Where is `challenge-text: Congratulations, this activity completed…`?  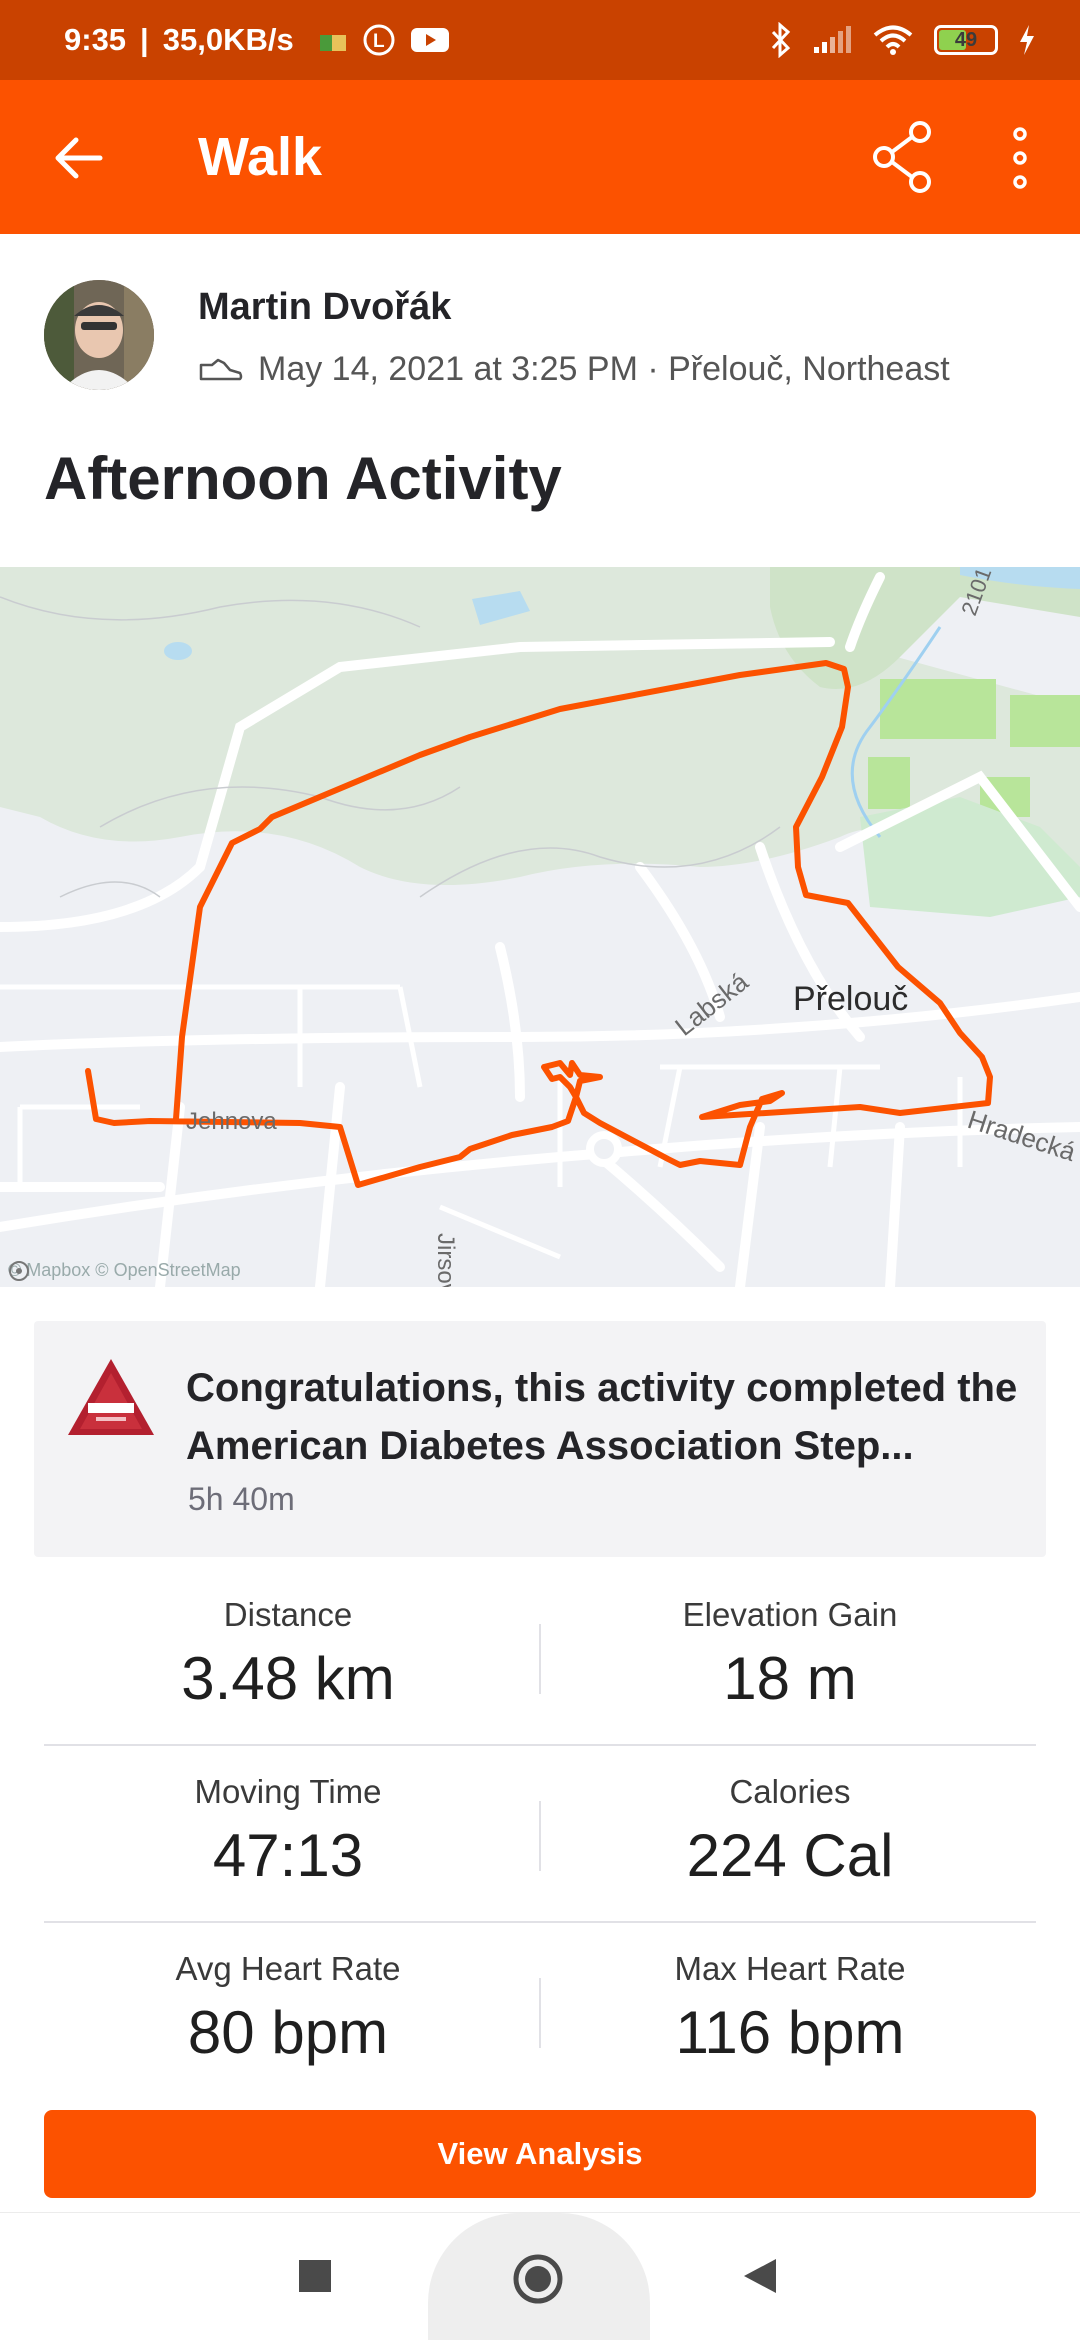
challenge-text: Congratulations, this activity completed… is located at coordinates (602, 1417).